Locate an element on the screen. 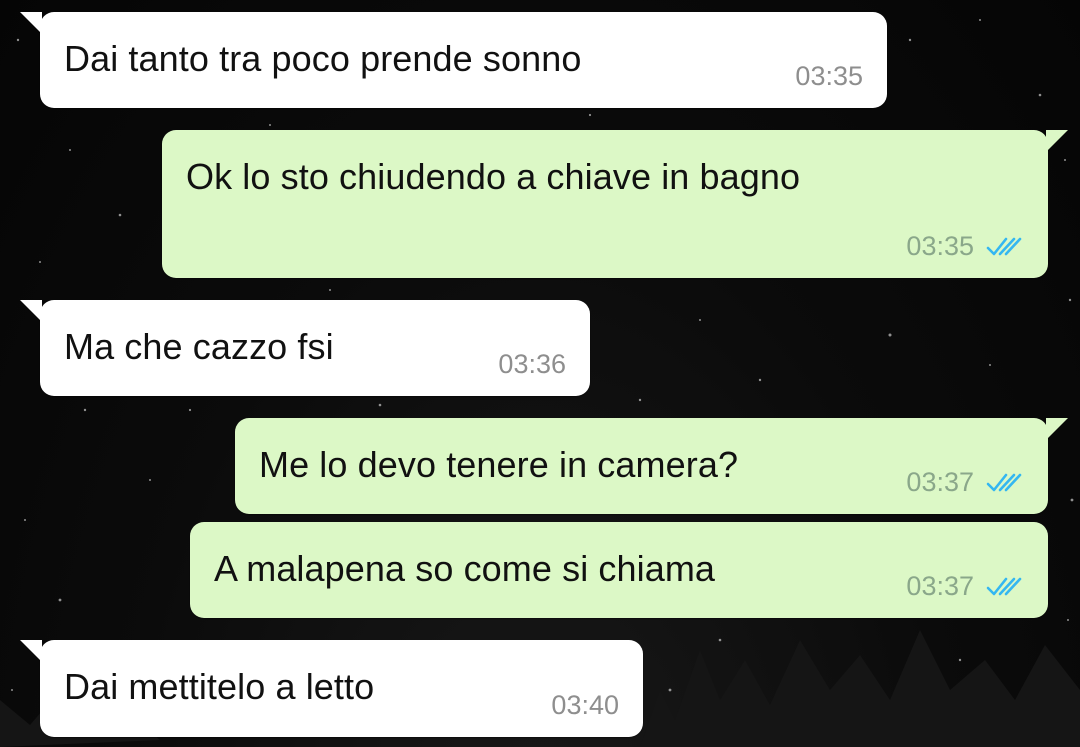  message-text: Ma che cazzo fsi is located at coordinates (199, 346).